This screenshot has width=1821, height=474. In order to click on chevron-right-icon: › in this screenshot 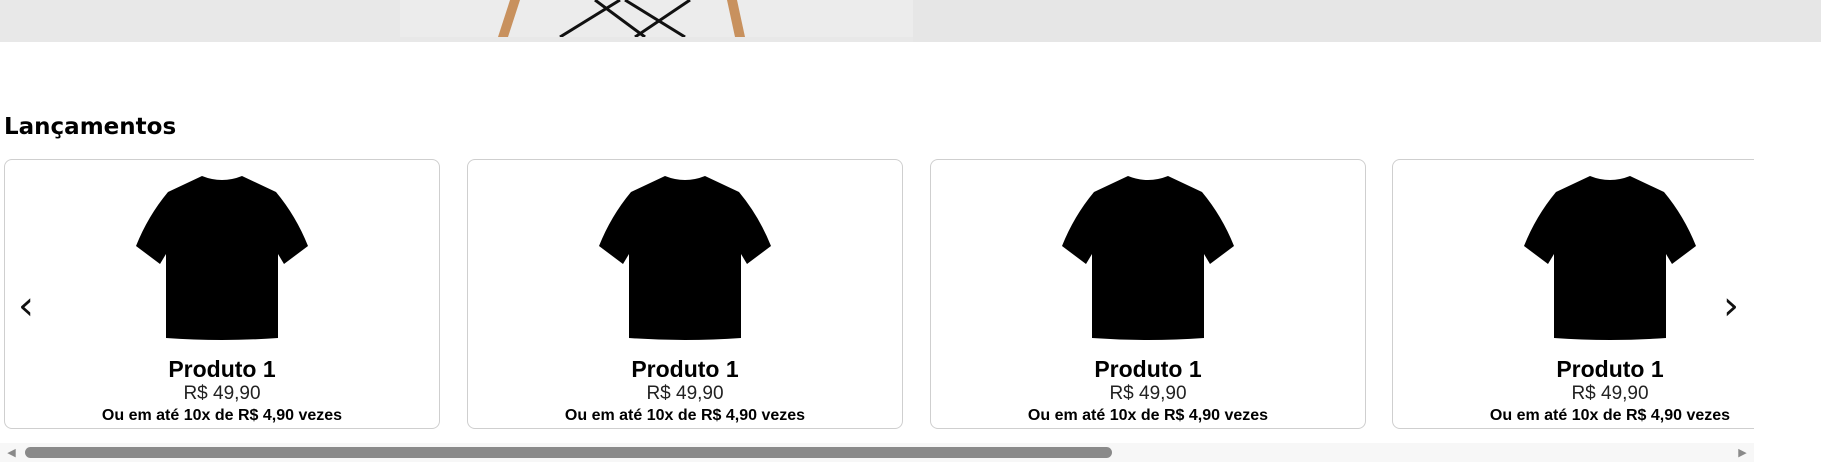, I will do `click(1731, 306)`.